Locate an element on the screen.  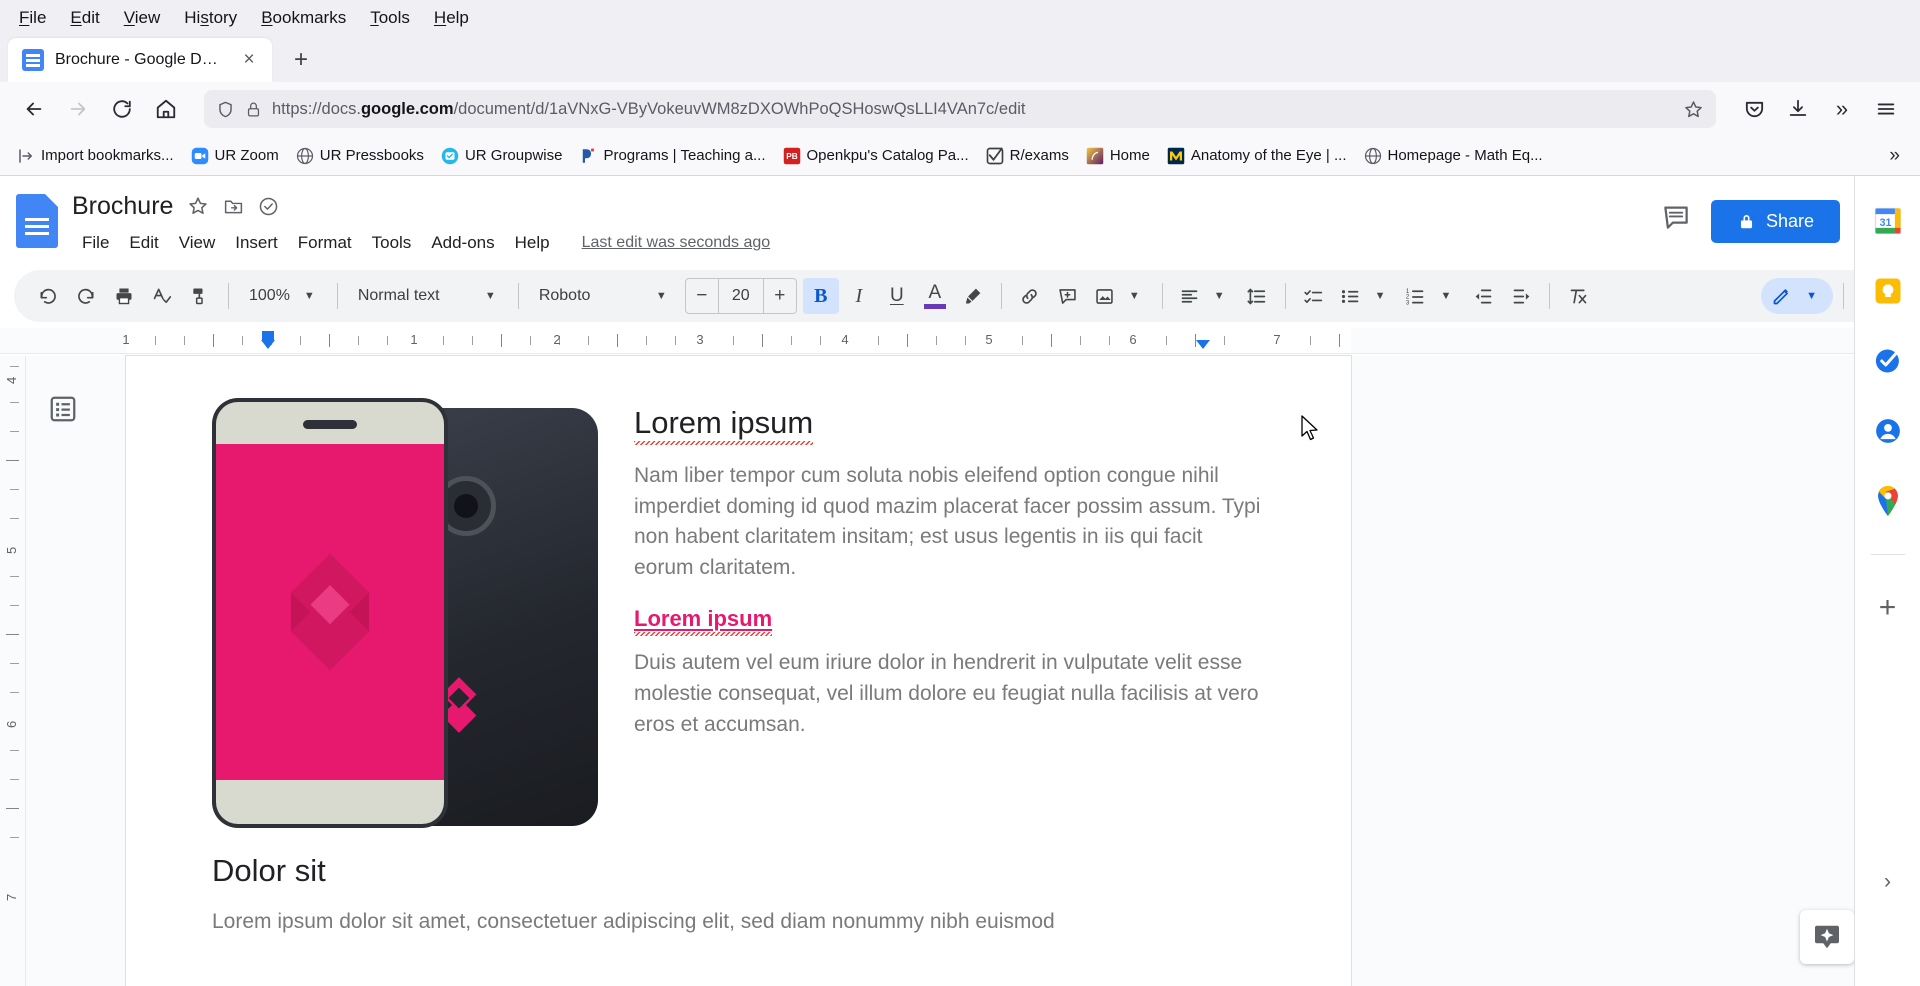
italic-button: I is located at coordinates (859, 296).